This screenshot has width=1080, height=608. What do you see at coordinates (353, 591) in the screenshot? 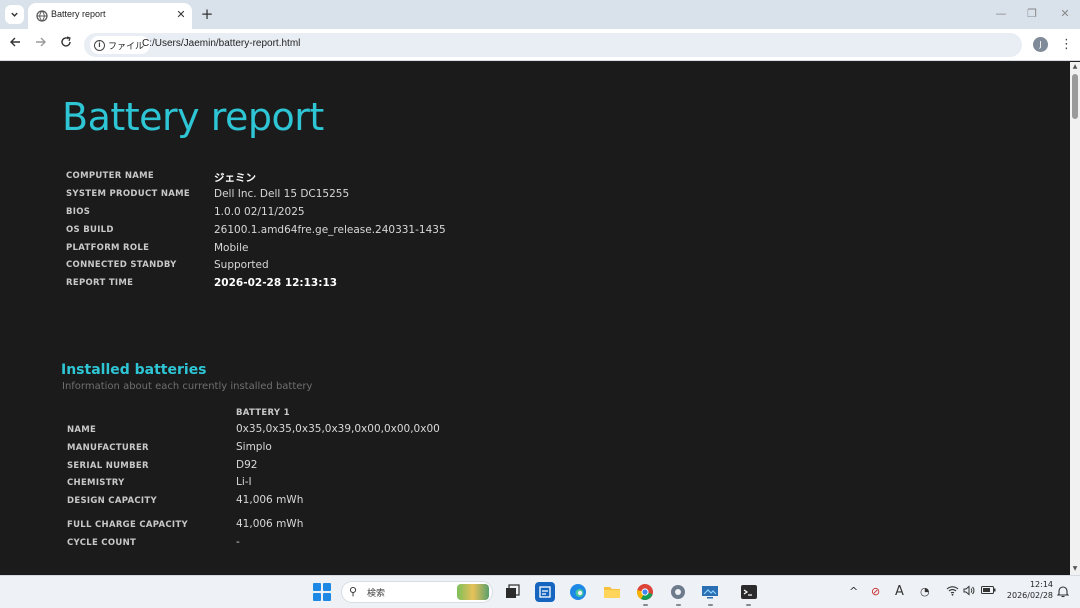
I see `search-icon: ⚲` at bounding box center [353, 591].